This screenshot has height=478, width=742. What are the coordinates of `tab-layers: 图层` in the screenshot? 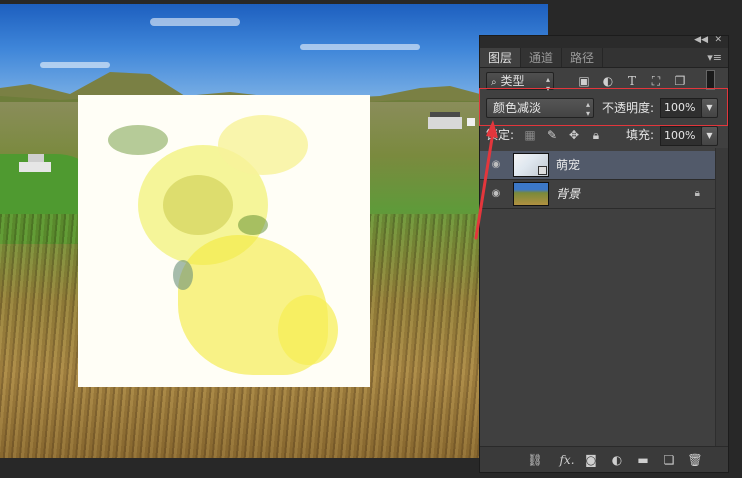 It's located at (501, 57).